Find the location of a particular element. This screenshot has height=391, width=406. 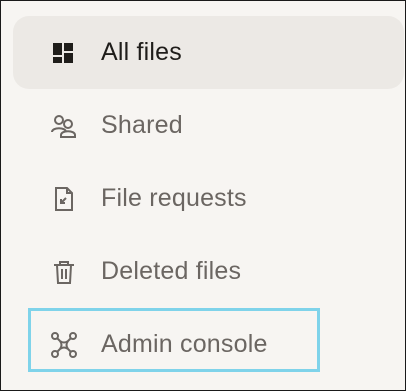

sidebar-item-label: Admin console is located at coordinates (184, 344).